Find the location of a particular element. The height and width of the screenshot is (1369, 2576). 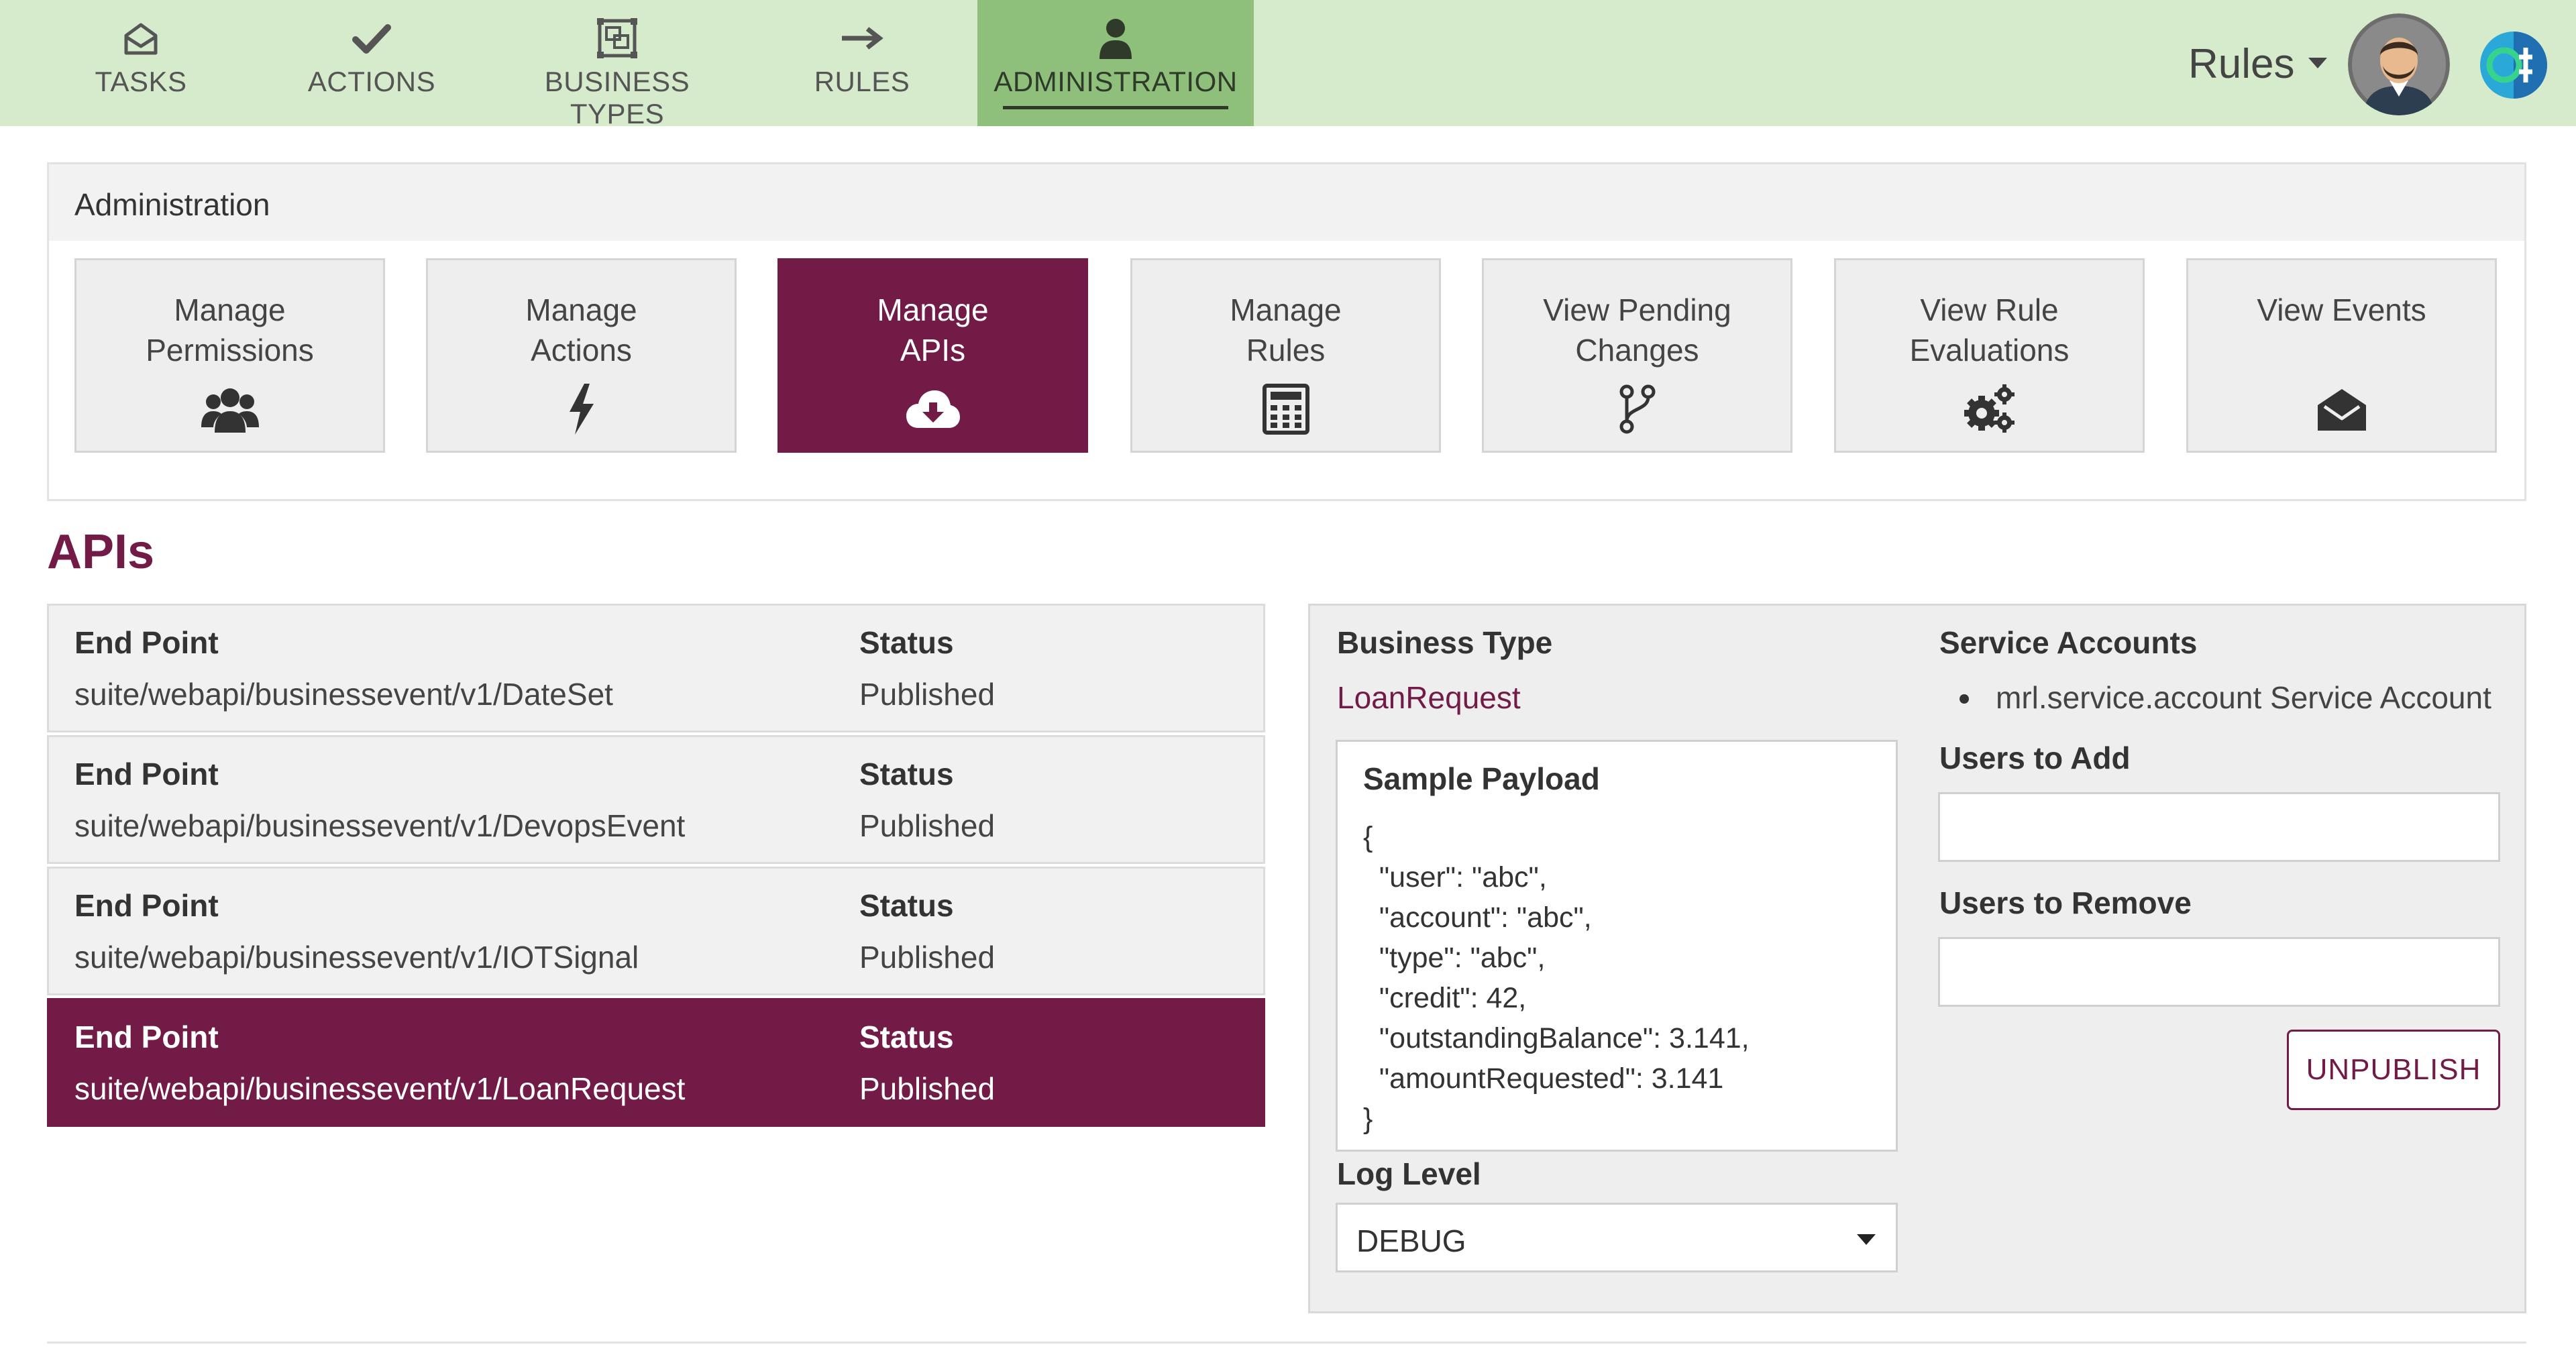

user-icon is located at coordinates (1115, 38).